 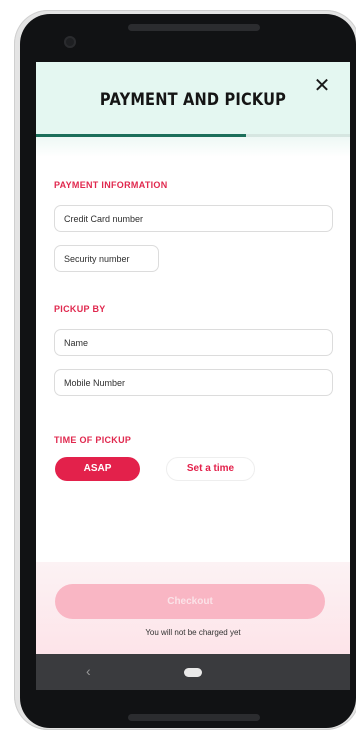 I want to click on home-icon, so click(x=193, y=672).